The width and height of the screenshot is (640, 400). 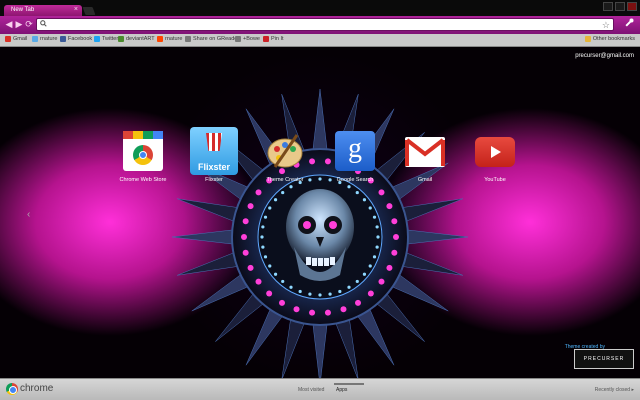 I want to click on toolbar: ◀ ▶ ⟳ ☆, so click(x=320, y=25).